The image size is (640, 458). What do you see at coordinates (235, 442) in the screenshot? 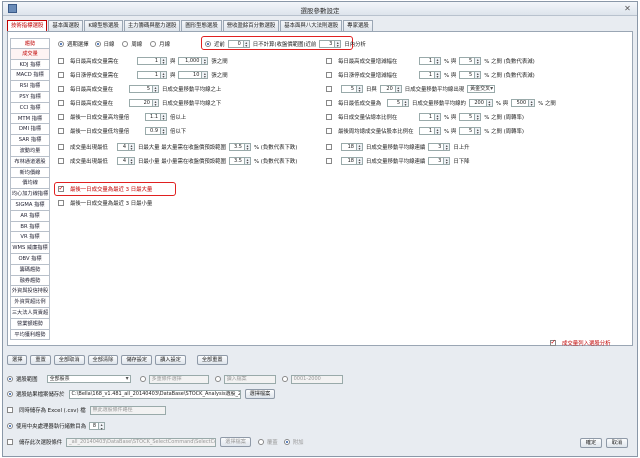
I see `save-condition-file-button: 選擇檔案` at bounding box center [235, 442].